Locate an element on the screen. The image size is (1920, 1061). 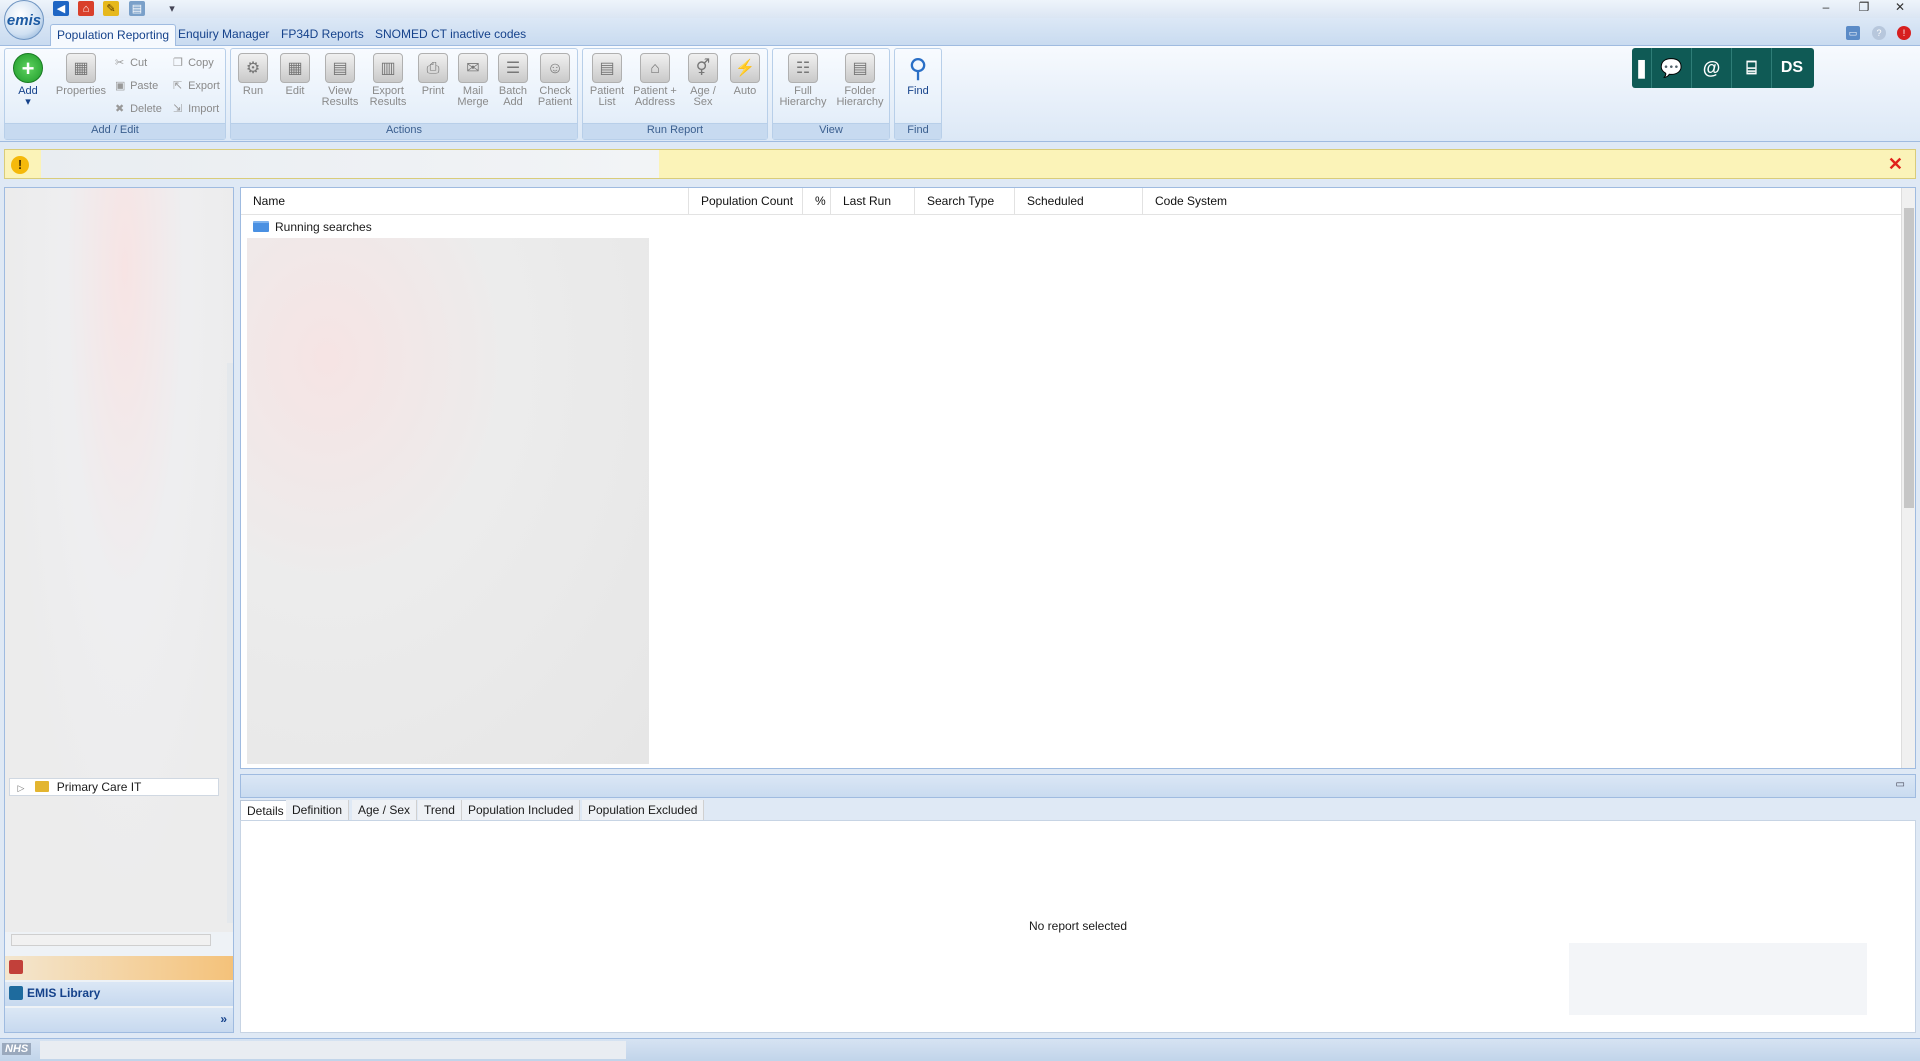
tab-age-sex: Age / Sex is located at coordinates (385, 810).